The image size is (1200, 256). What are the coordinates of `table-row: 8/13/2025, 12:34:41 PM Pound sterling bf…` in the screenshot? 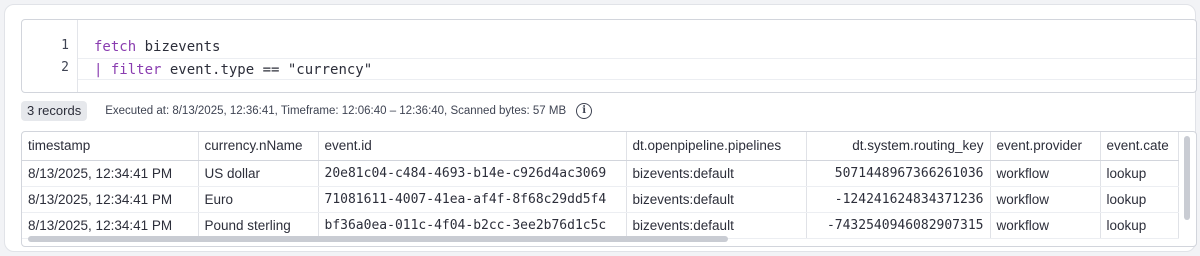 It's located at (600, 225).